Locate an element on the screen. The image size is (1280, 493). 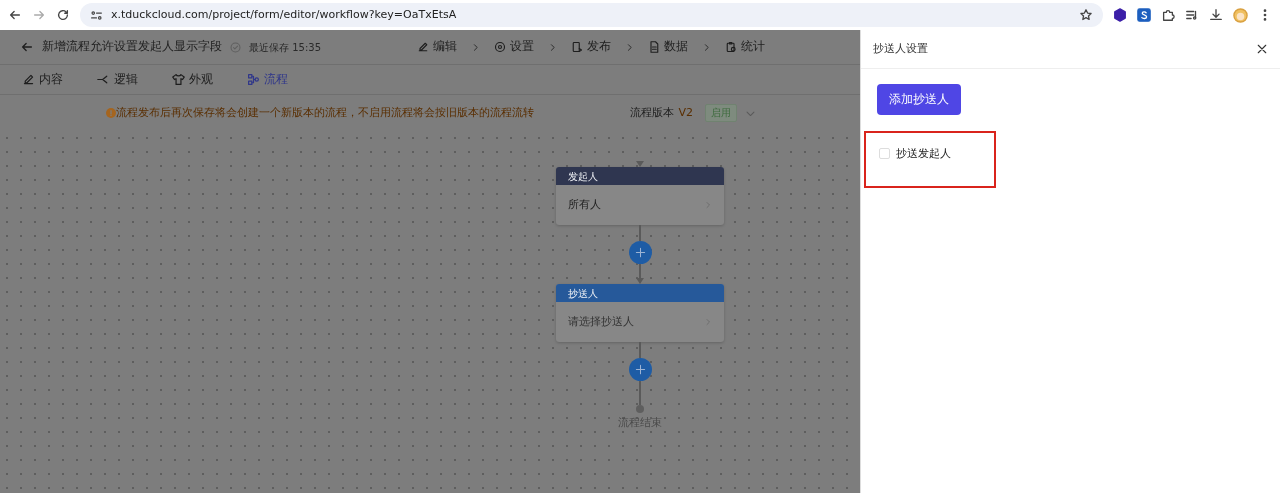
checkbox-label: 抄送发起人 is located at coordinates (923, 154).